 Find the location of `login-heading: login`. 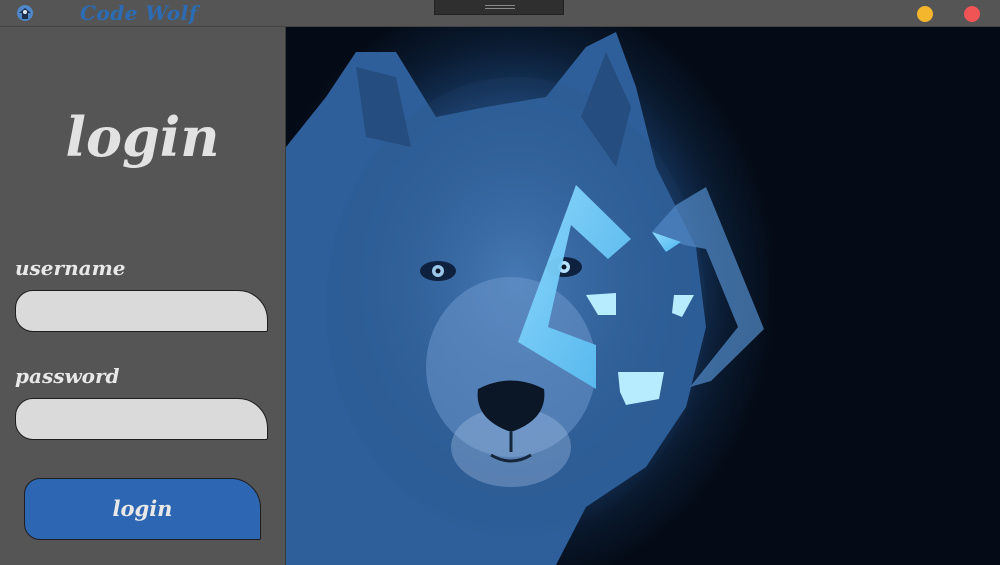

login-heading: login is located at coordinates (142, 137).